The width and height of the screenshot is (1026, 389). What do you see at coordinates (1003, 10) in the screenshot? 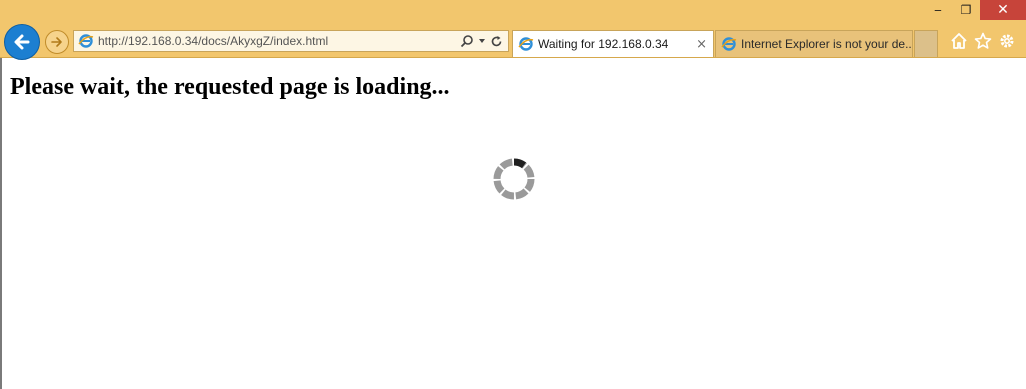
I see `close-window-button: ✕` at bounding box center [1003, 10].